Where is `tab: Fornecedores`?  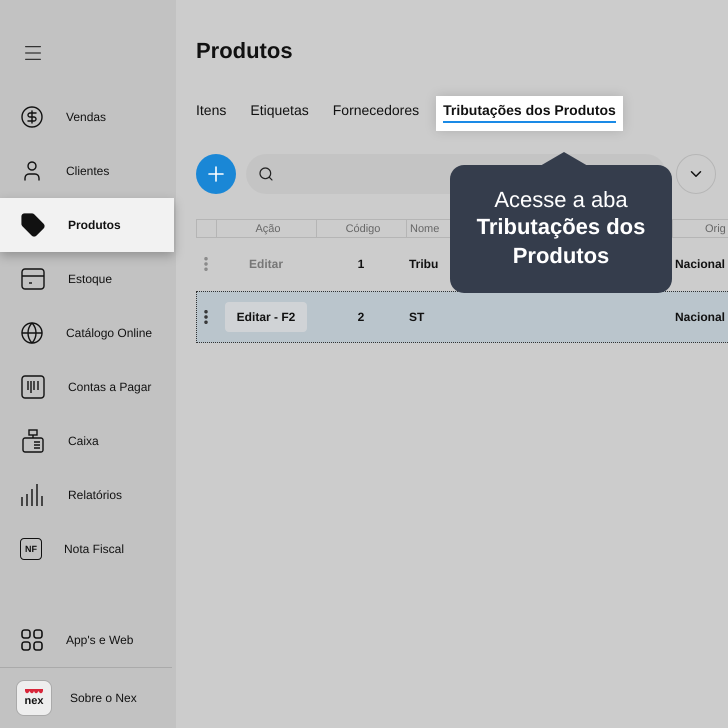
tab: Fornecedores is located at coordinates (376, 113).